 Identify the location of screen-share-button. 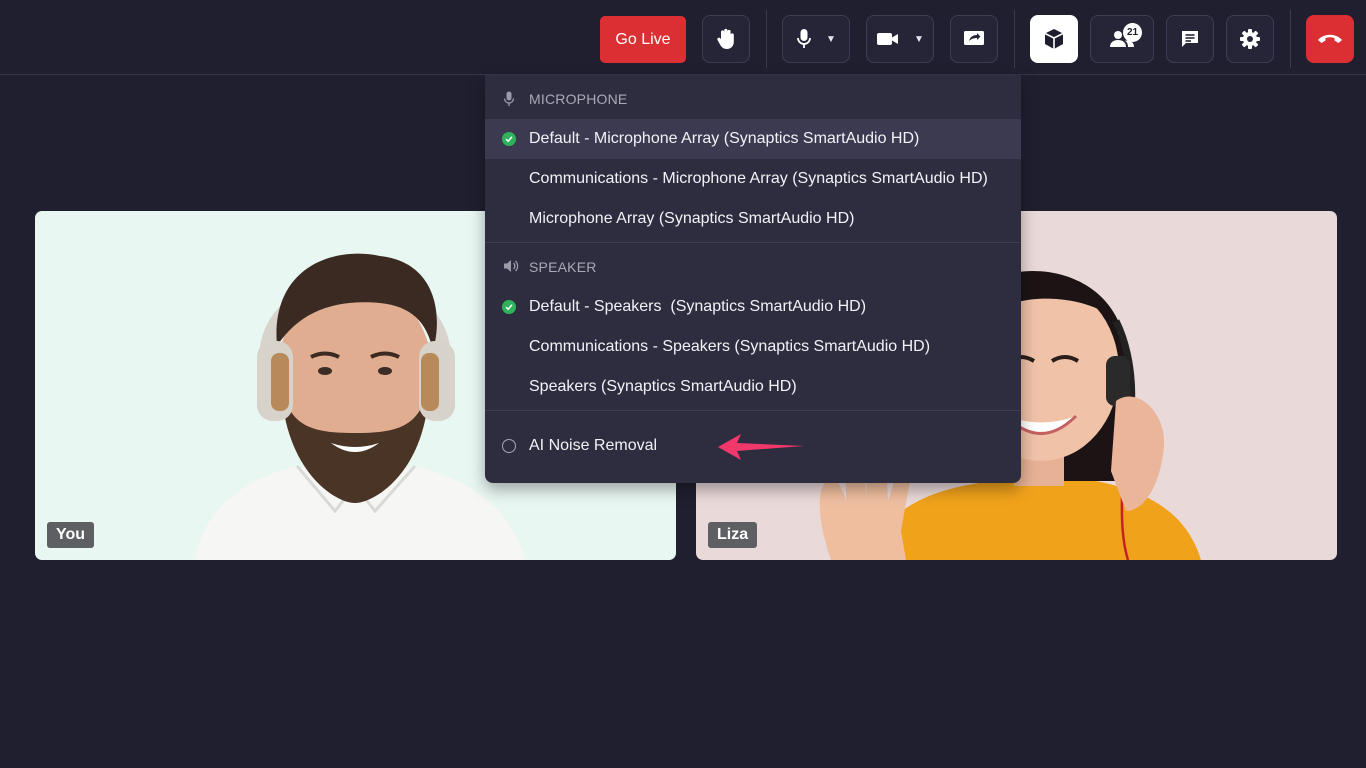
(974, 39).